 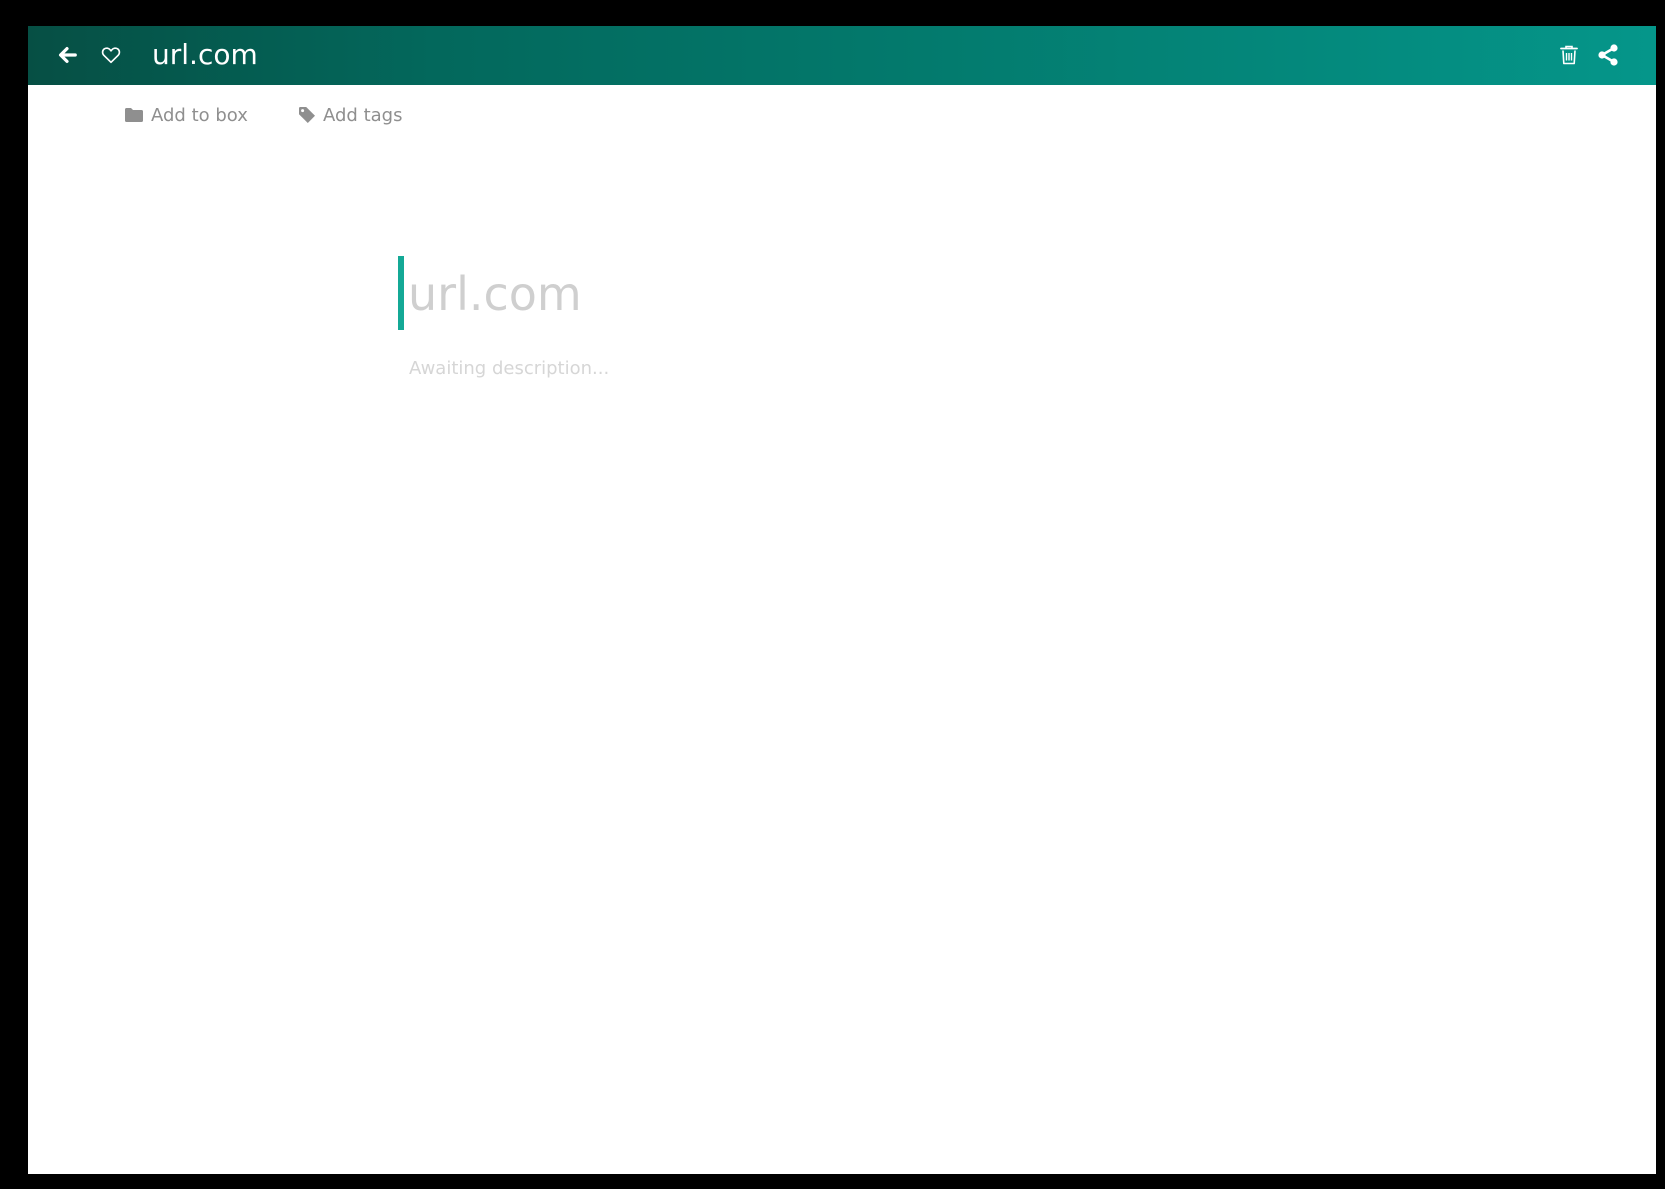 I want to click on share-icon, so click(x=1608, y=55).